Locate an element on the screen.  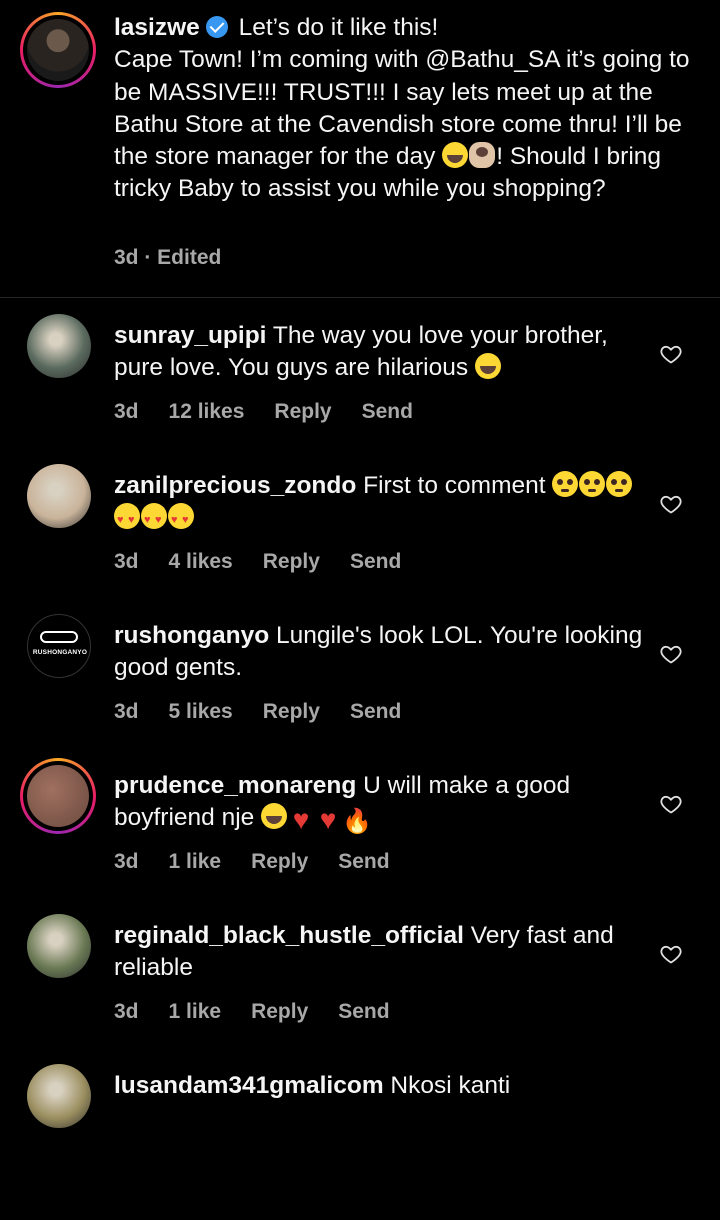
avatar-logo-text: RUSHONGANYO is located at coordinates (60, 652).